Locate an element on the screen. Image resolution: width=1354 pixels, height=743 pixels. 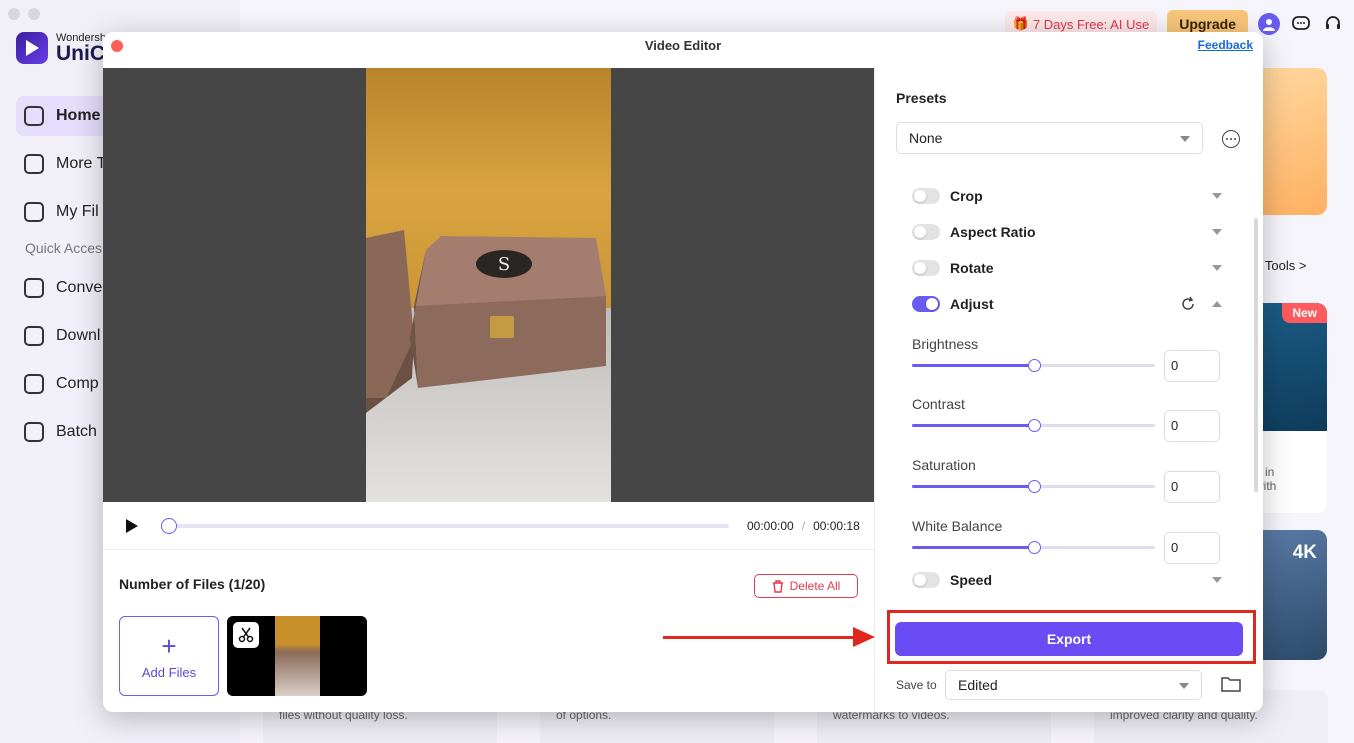
file-thumbnail is located at coordinates (297, 656).